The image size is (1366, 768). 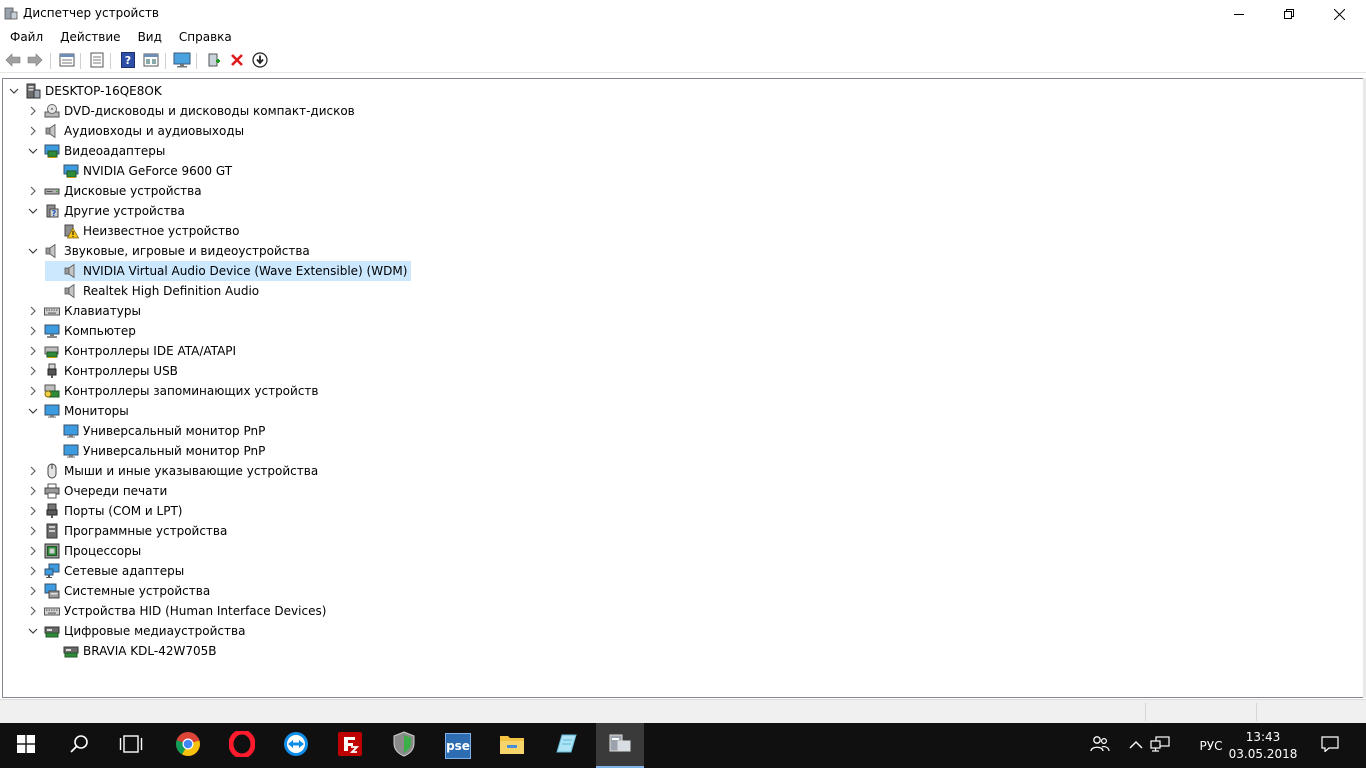 What do you see at coordinates (151, 61) in the screenshot?
I see `view-button` at bounding box center [151, 61].